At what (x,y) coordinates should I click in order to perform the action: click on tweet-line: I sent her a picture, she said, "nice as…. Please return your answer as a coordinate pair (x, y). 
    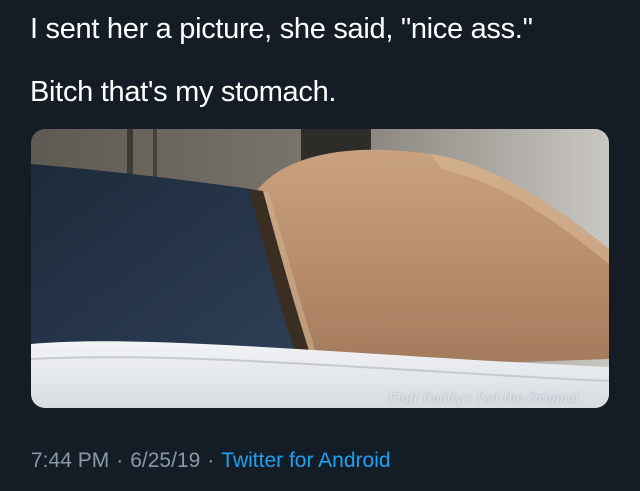
    Looking at the image, I should click on (281, 29).